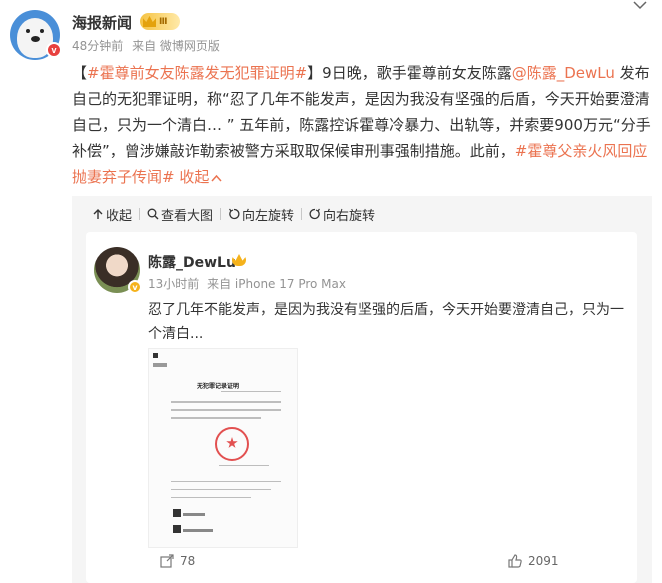  What do you see at coordinates (42, 31) in the screenshot?
I see `avatar-eye-right` at bounding box center [42, 31].